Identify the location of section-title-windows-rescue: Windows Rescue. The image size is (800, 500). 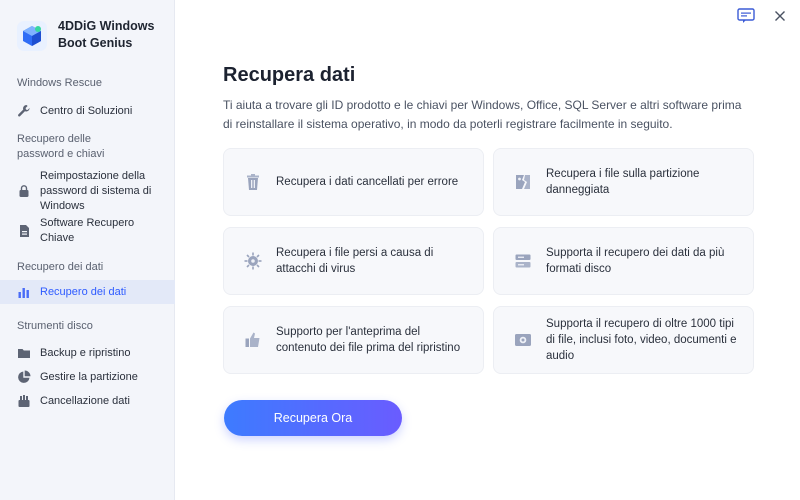
(59, 83).